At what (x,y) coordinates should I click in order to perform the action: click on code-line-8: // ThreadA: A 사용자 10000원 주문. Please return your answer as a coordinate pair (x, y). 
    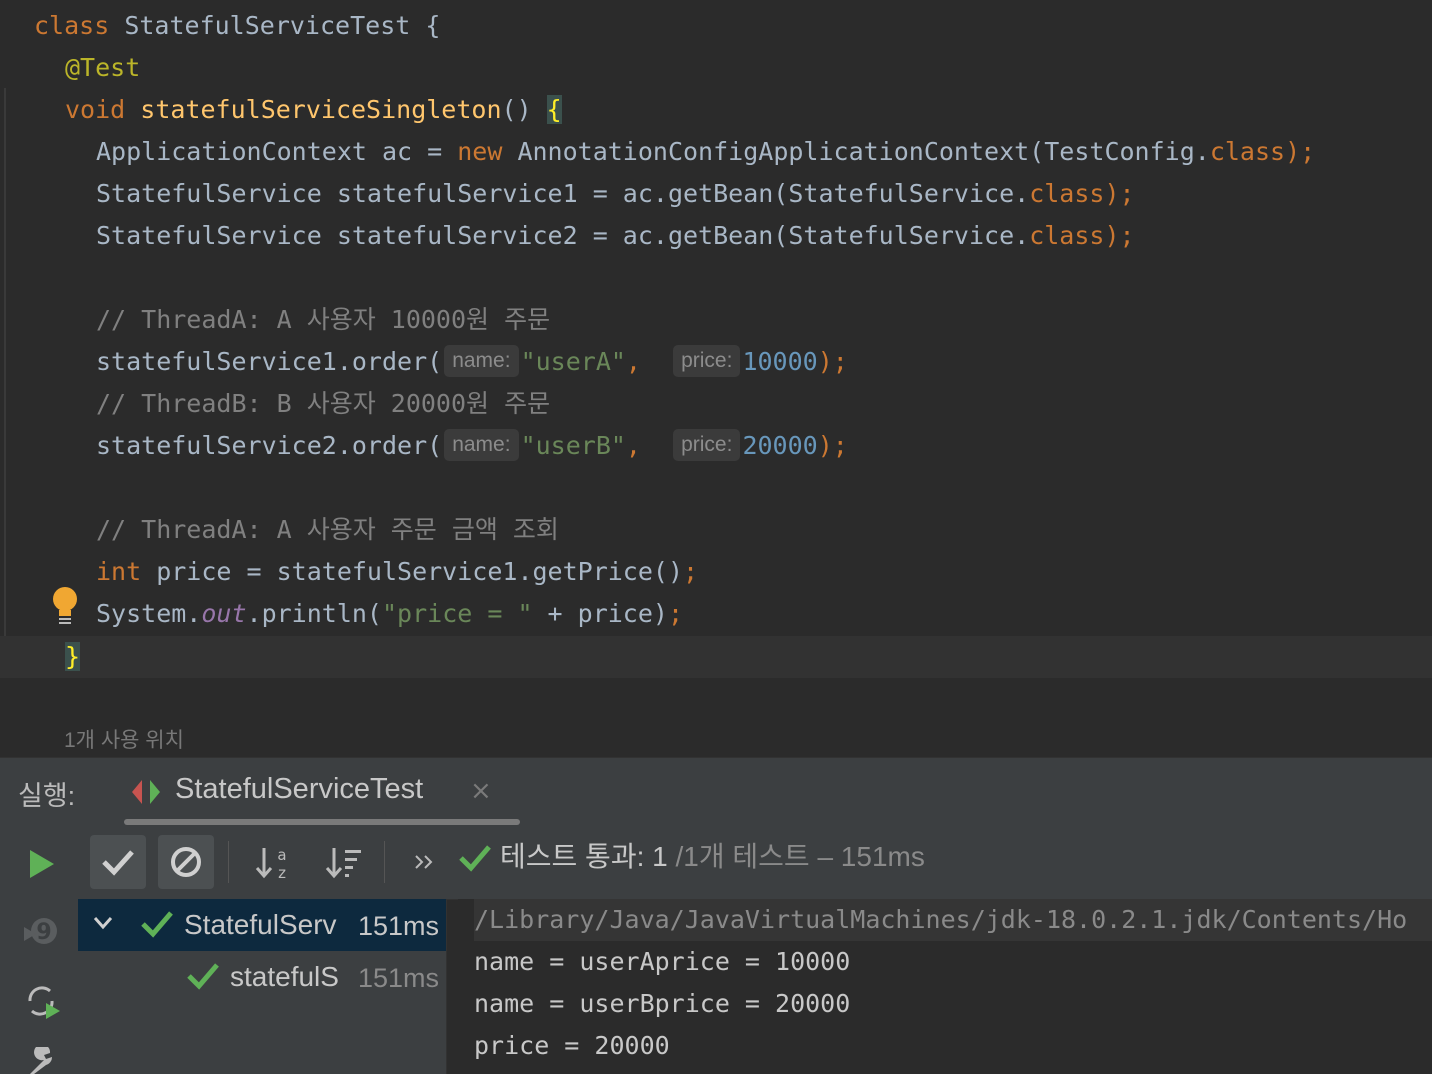
    Looking at the image, I should click on (323, 320).